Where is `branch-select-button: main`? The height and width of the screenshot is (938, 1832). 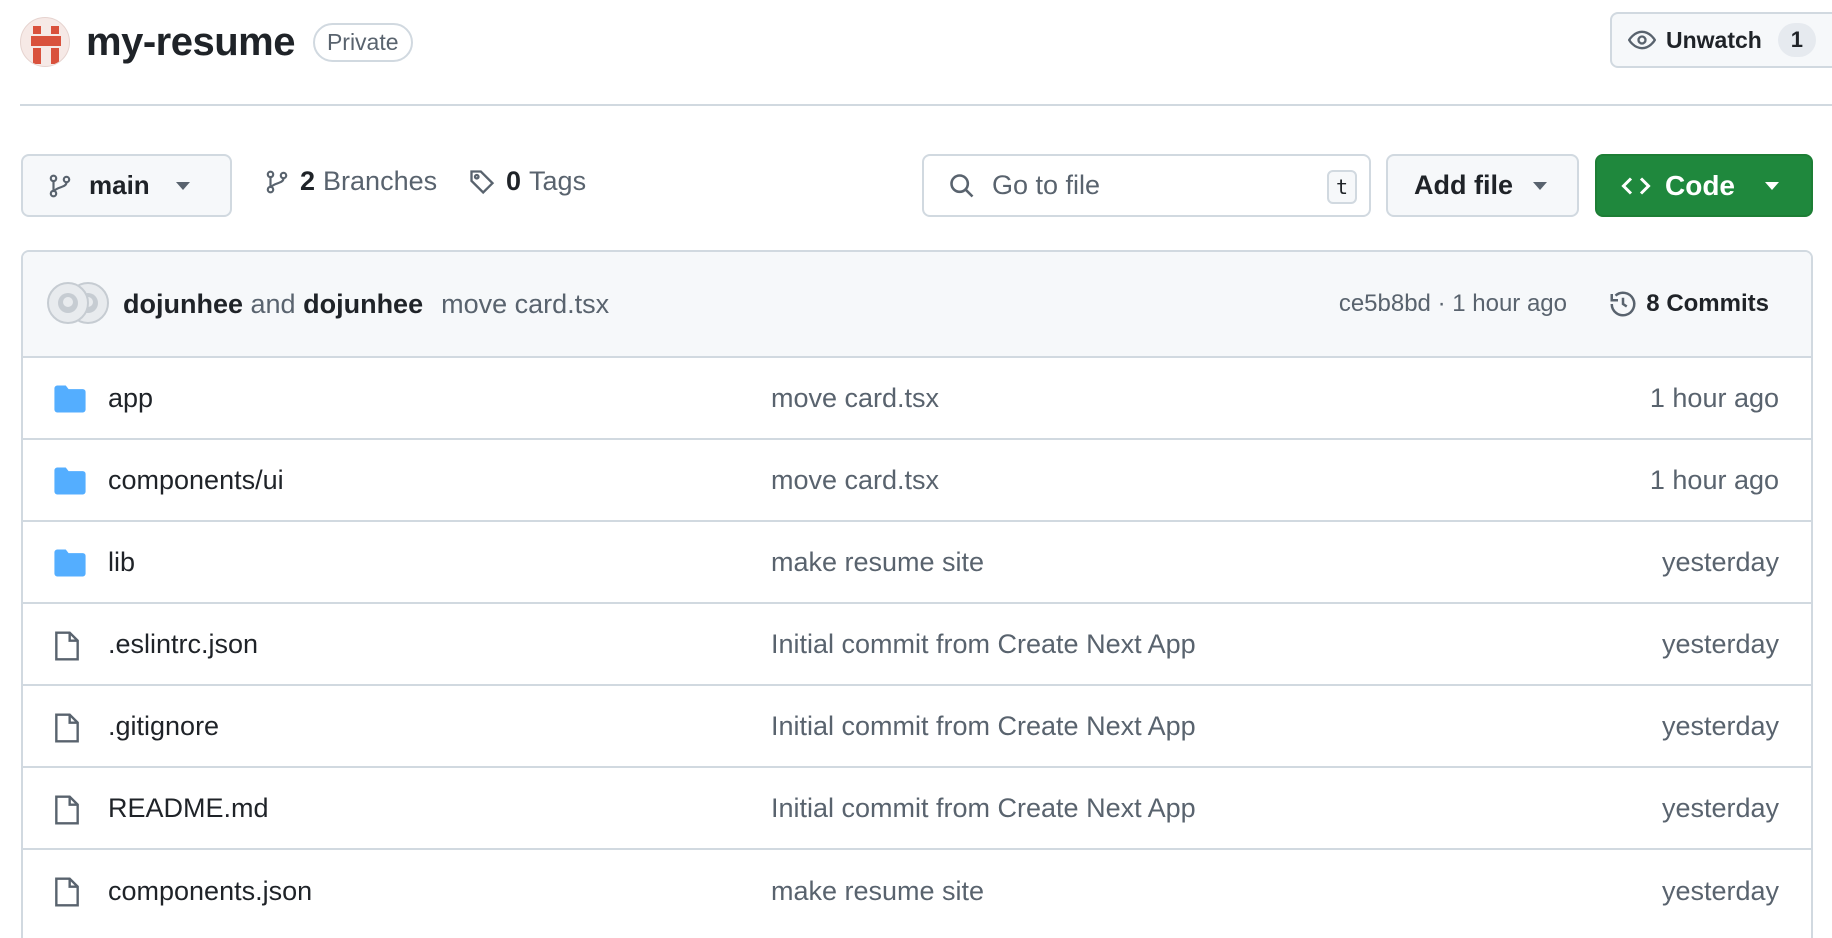
branch-select-button: main is located at coordinates (126, 185).